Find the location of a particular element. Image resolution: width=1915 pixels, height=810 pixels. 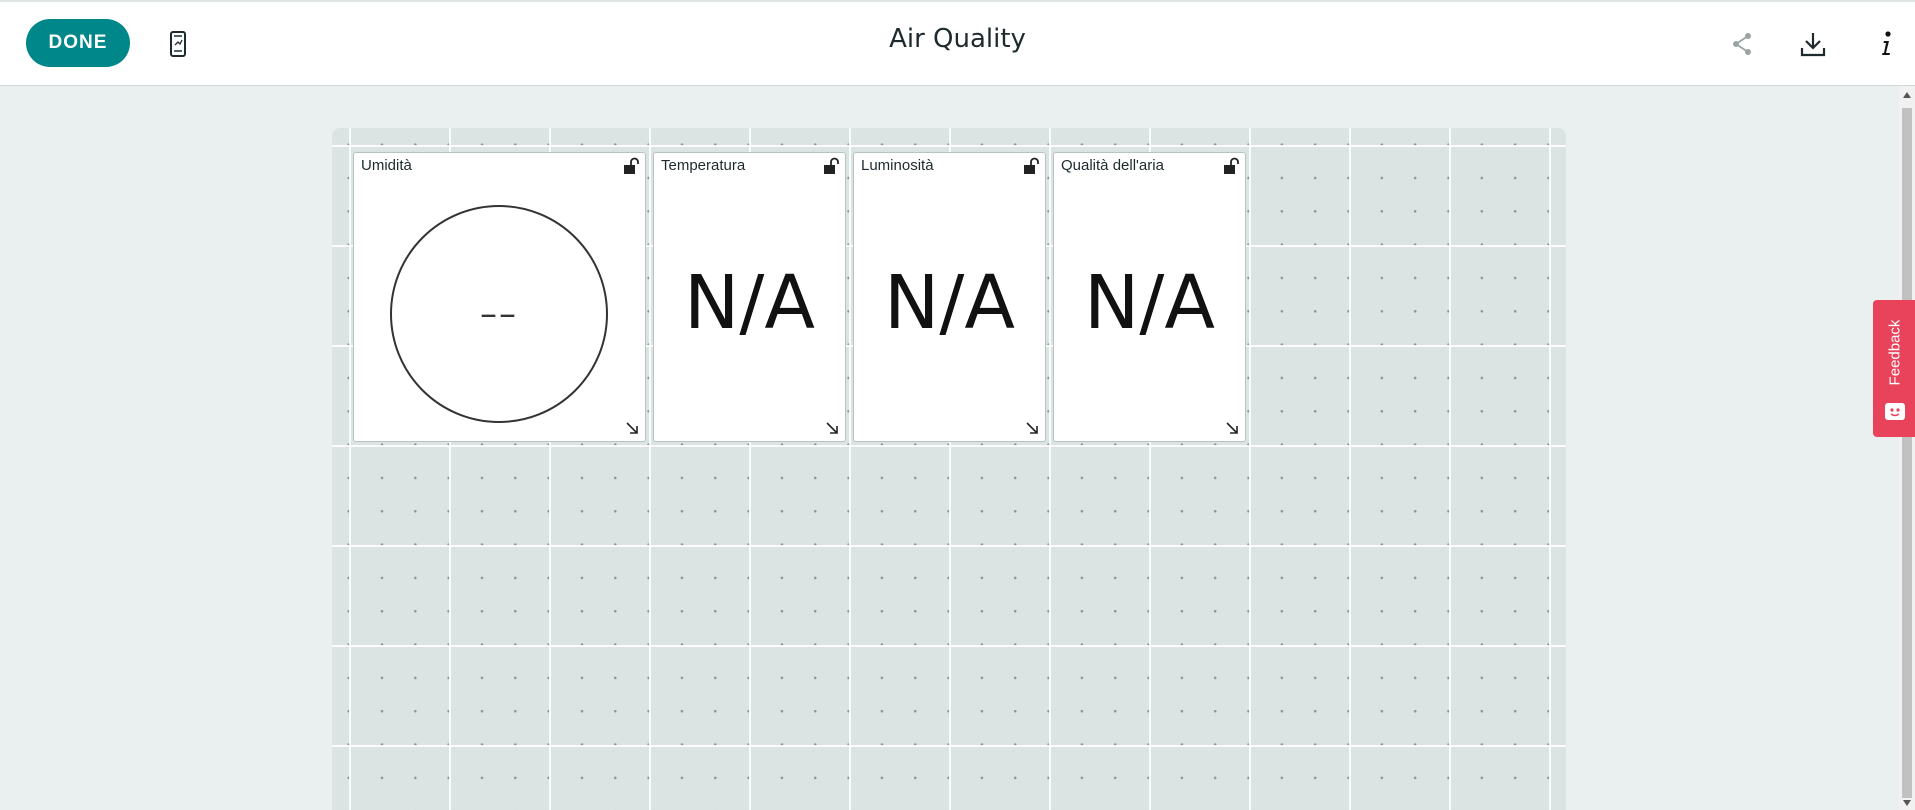

feedback-label-wrap: Feedback is located at coordinates (1895, 352).